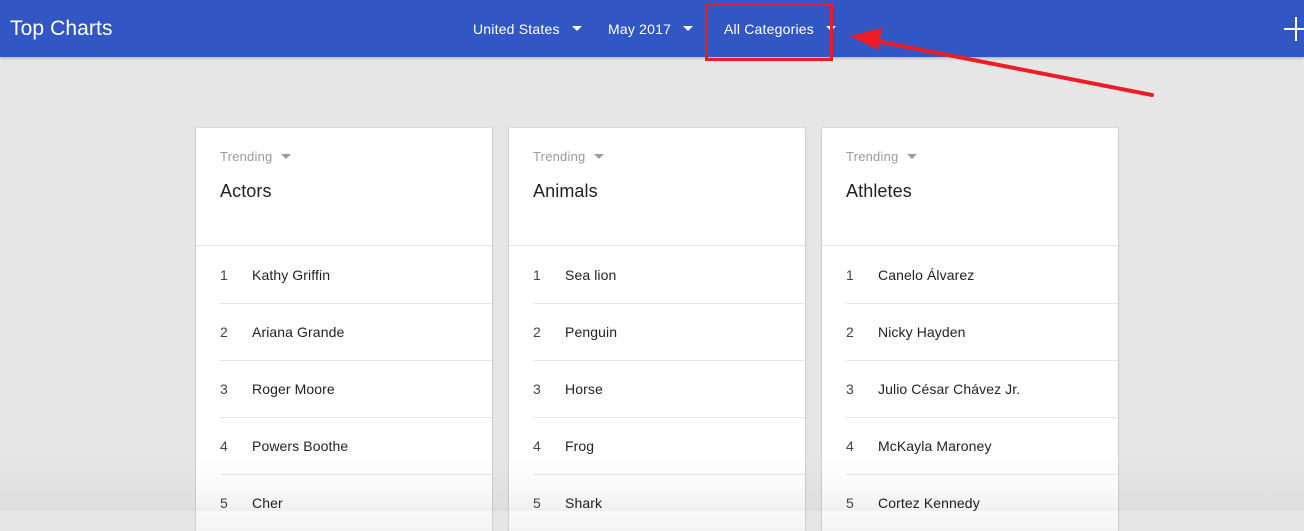  I want to click on card-title: Animals, so click(565, 191).